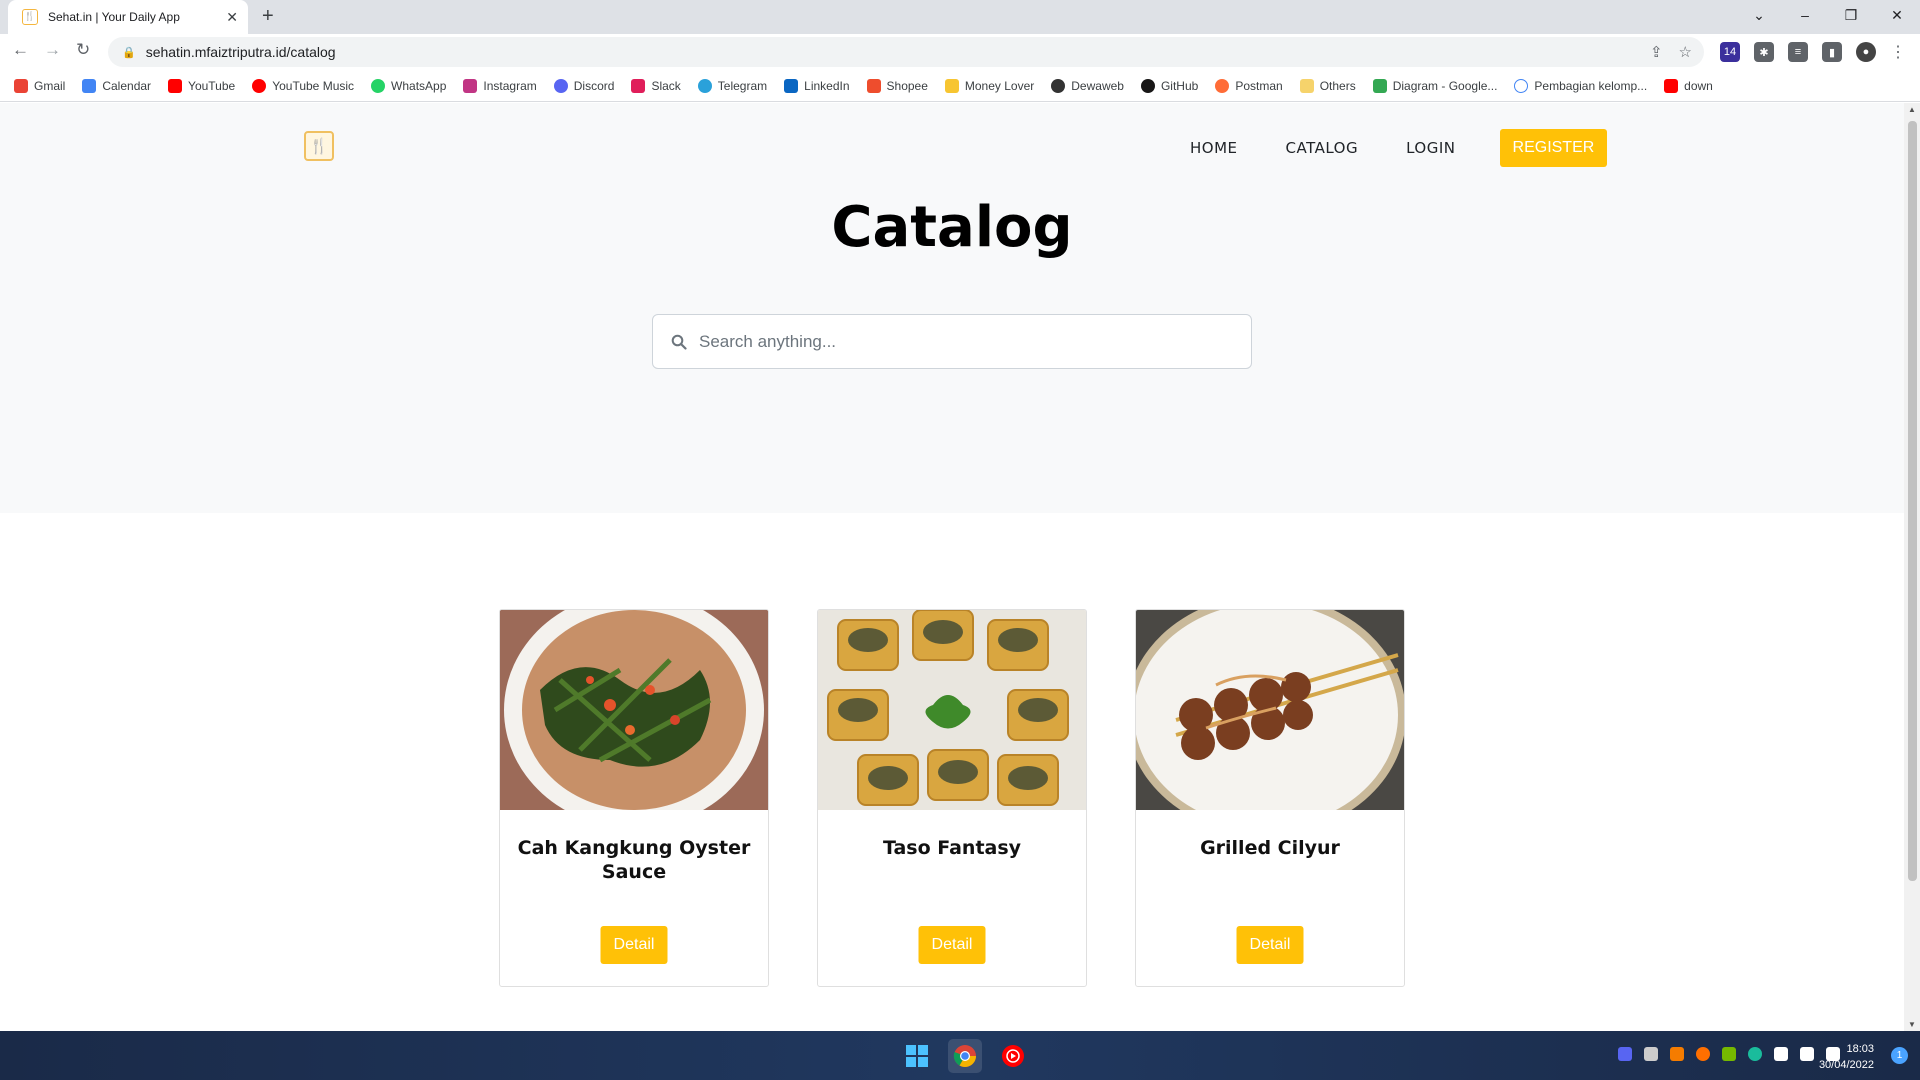 The height and width of the screenshot is (1080, 1920). Describe the element at coordinates (989, 85) in the screenshot. I see `bookmark-money-lover: Money Lover` at that location.